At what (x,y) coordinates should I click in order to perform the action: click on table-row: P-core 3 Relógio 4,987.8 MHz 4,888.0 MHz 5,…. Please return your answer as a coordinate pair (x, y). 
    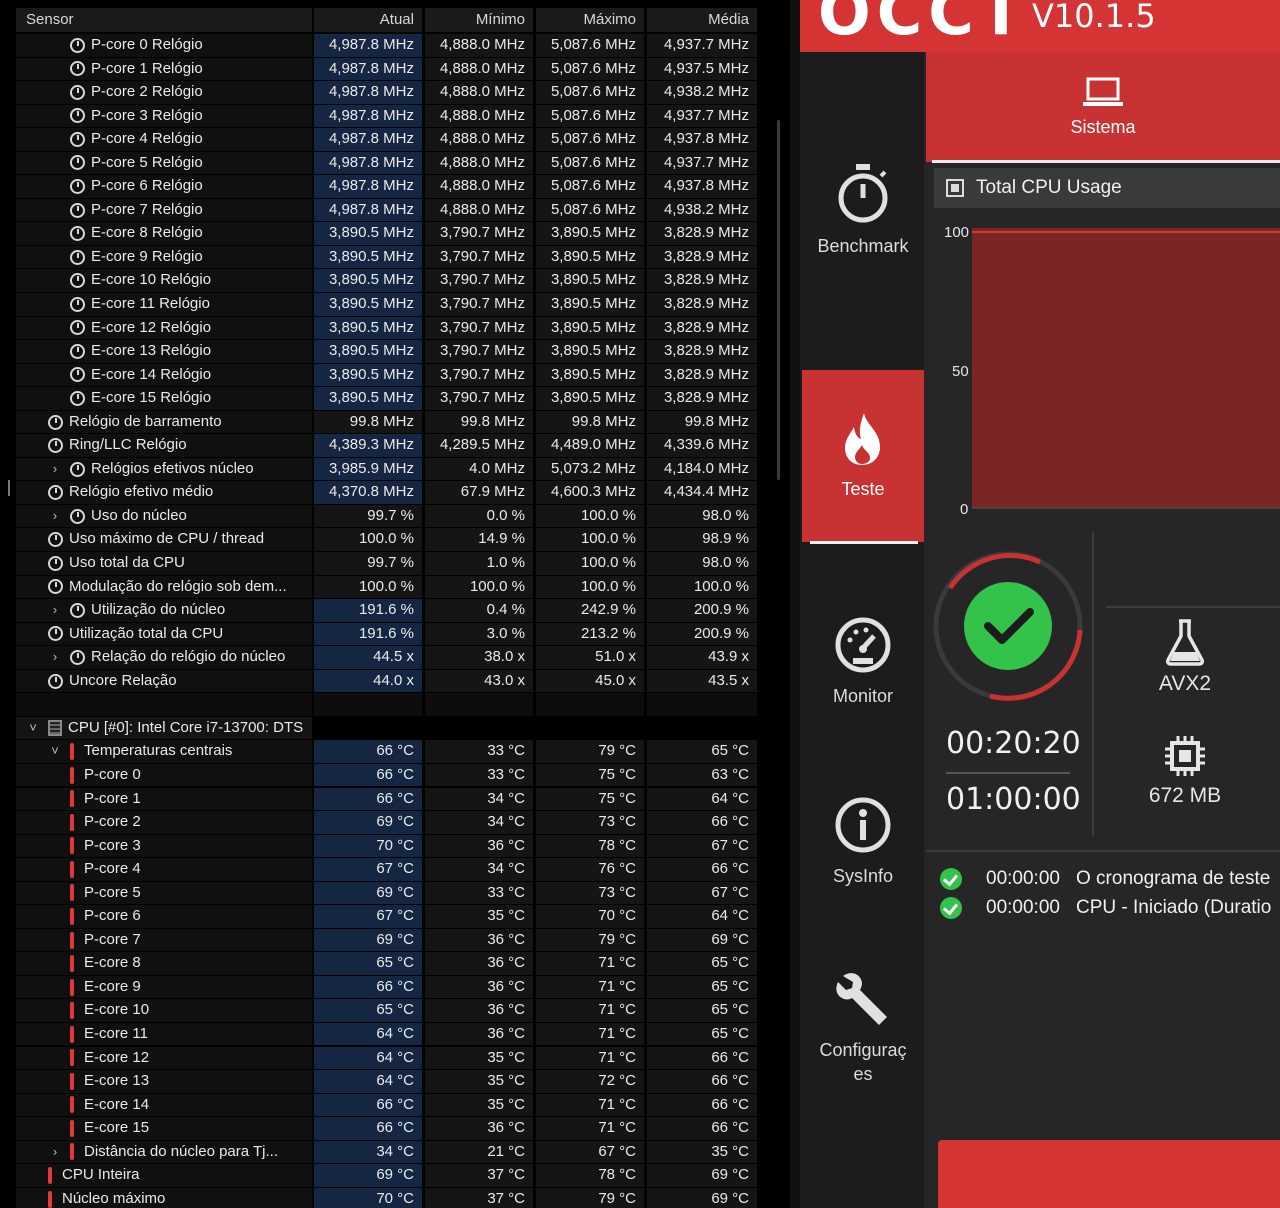
    Looking at the image, I should click on (380, 116).